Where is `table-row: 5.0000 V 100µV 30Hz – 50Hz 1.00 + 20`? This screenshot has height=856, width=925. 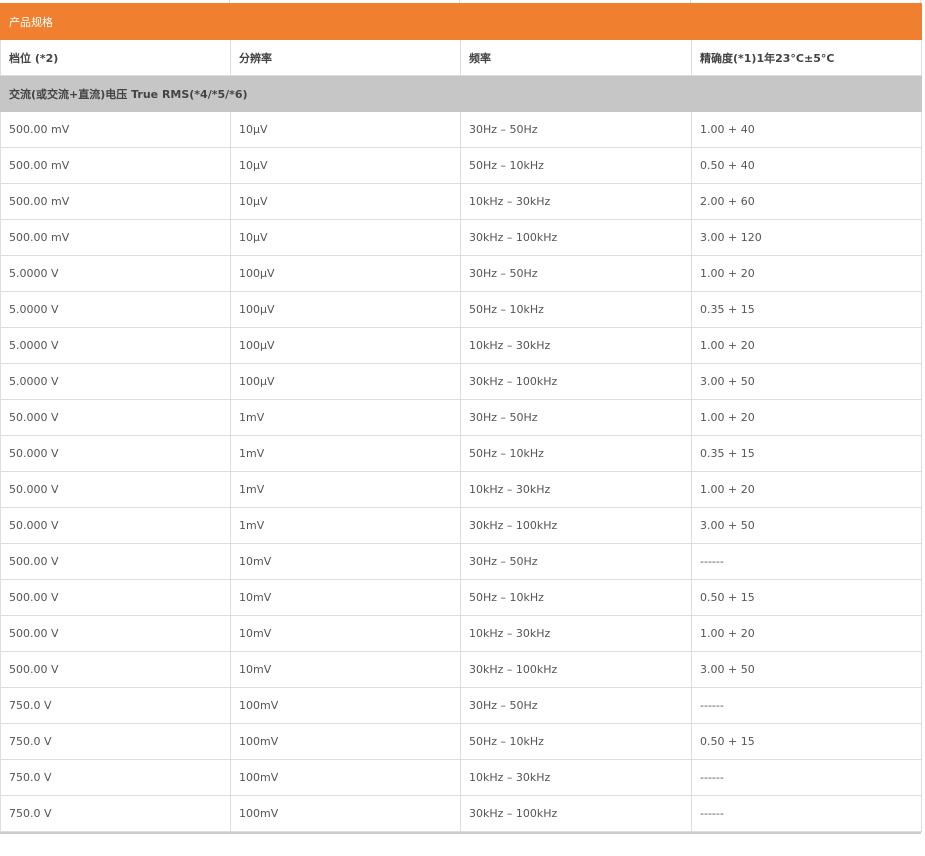 table-row: 5.0000 V 100µV 30Hz – 50Hz 1.00 + 20 is located at coordinates (461, 273).